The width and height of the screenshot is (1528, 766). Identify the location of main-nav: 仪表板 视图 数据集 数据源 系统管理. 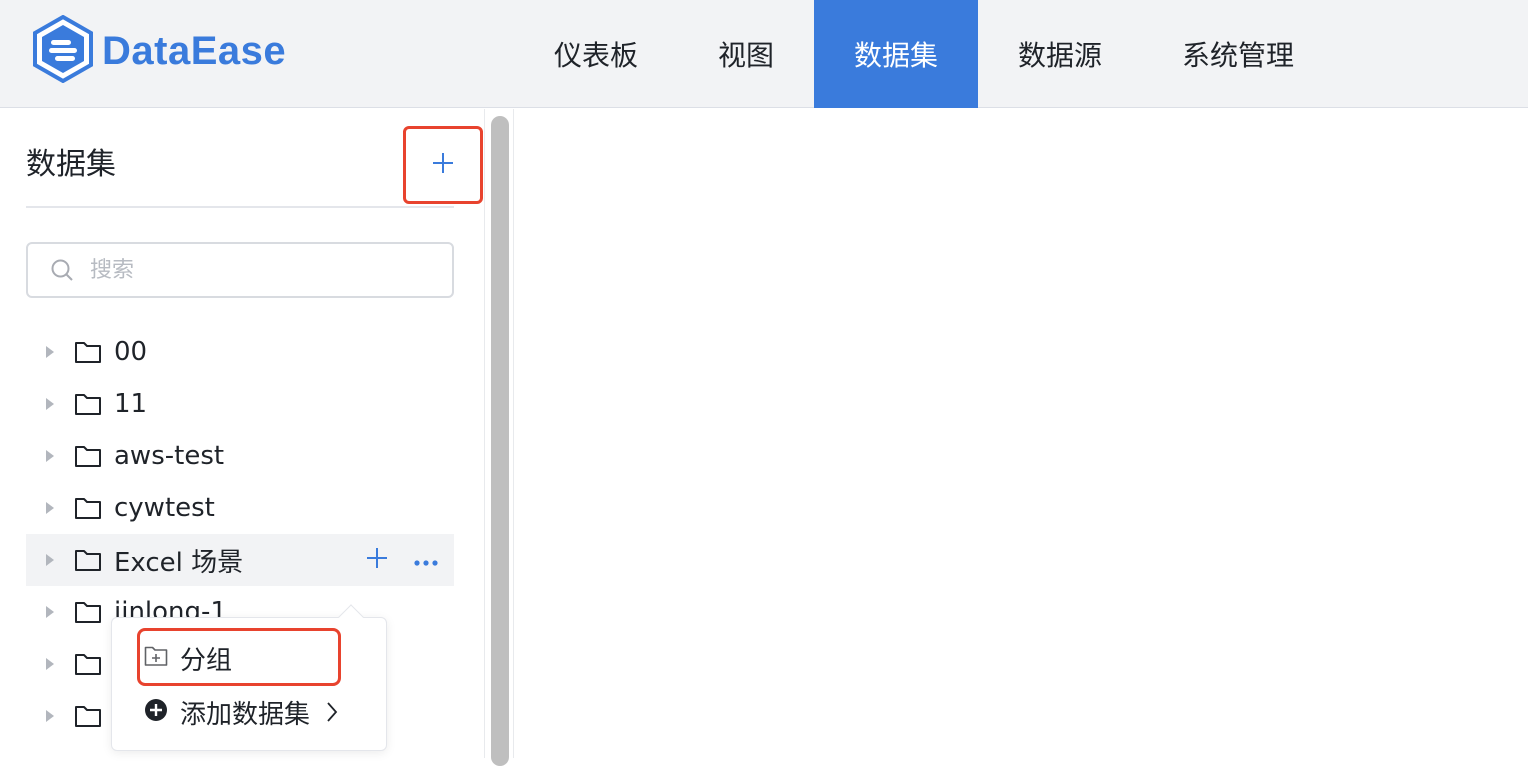
(924, 54).